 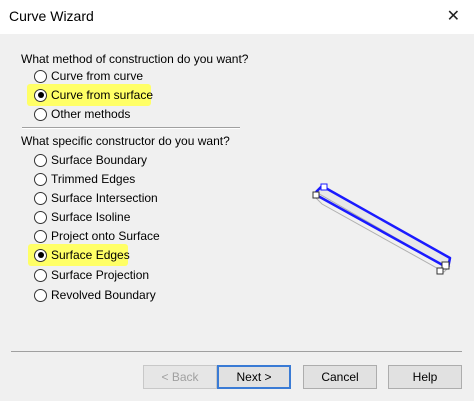 What do you see at coordinates (236, 351) in the screenshot?
I see `footer-divider` at bounding box center [236, 351].